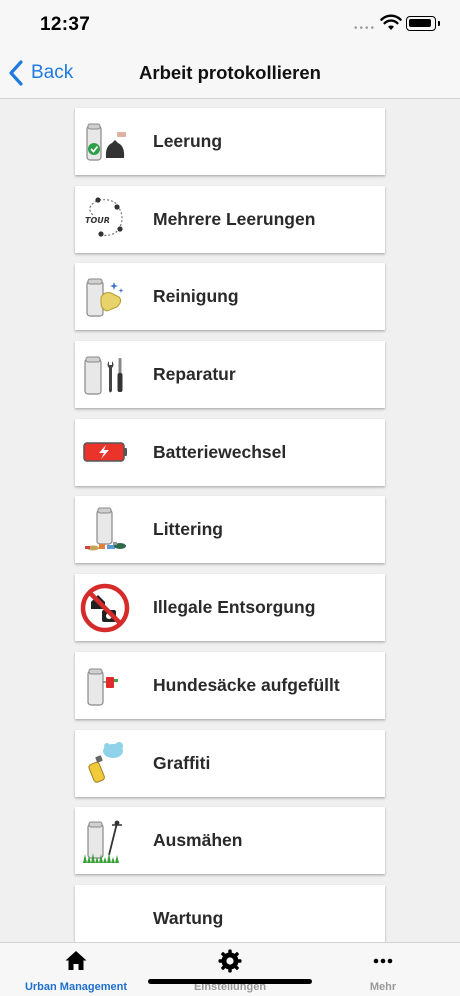  Describe the element at coordinates (76, 987) in the screenshot. I see `tab-label: Urban Management` at that location.